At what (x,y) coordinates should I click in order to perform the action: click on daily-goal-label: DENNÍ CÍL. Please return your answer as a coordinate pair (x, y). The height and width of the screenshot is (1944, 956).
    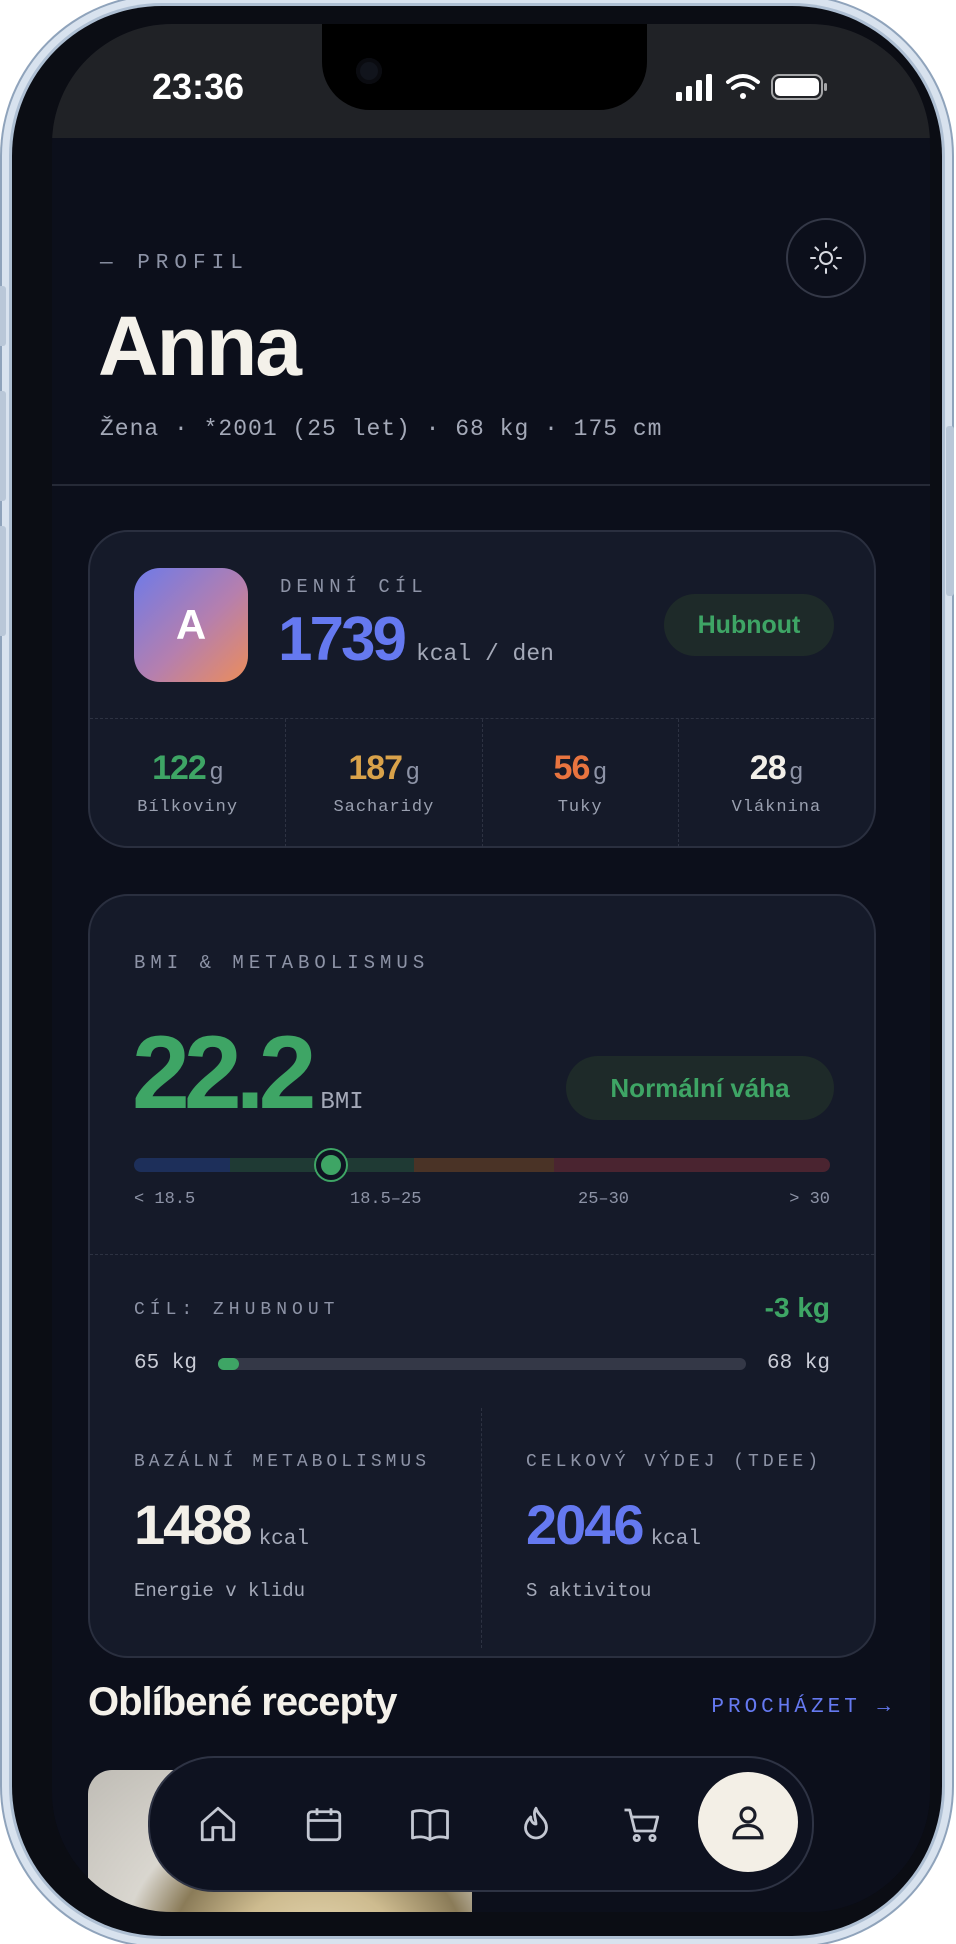
    Looking at the image, I should click on (354, 587).